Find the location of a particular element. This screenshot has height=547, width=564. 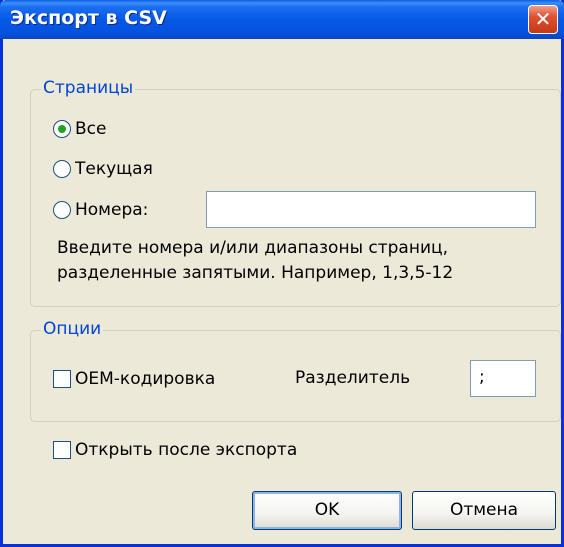

close-icon: ✕ is located at coordinates (543, 19).